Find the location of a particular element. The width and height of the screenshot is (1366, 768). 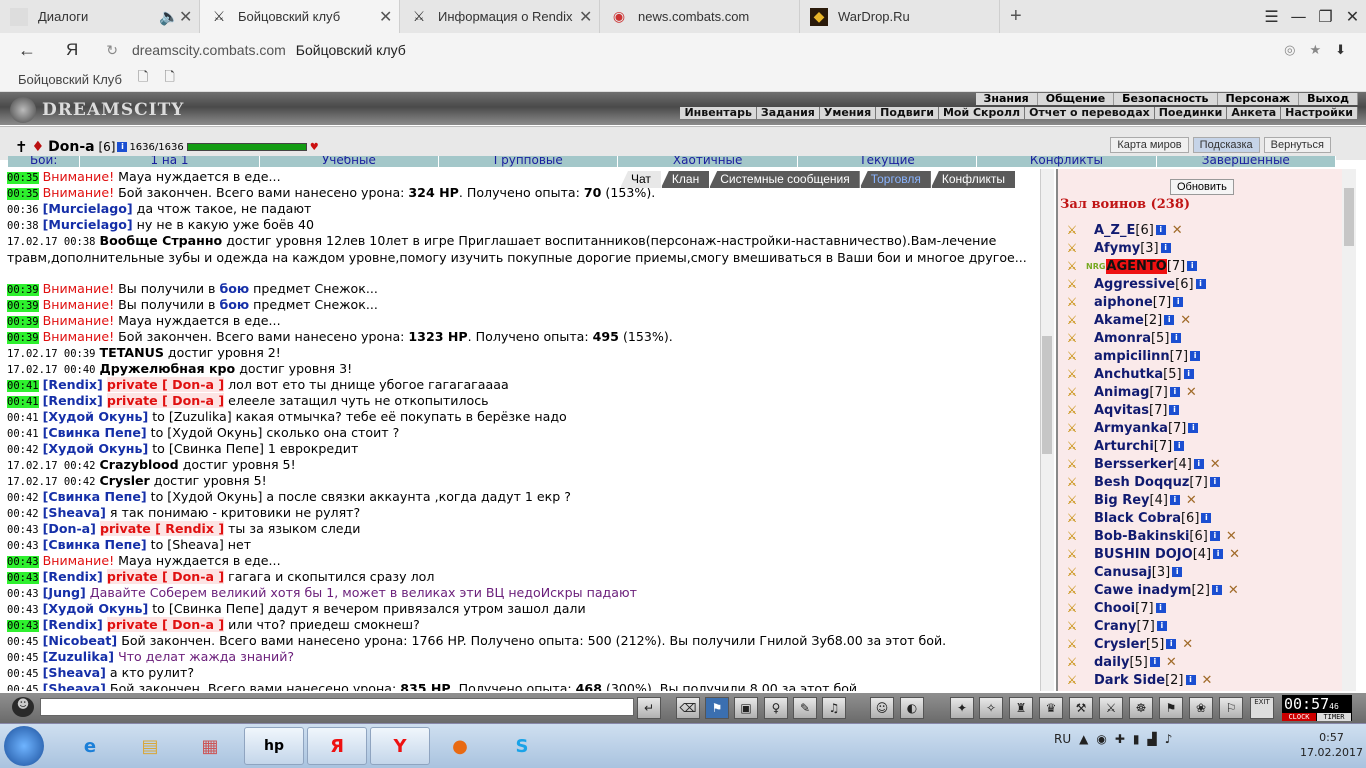

player-name: Cawe inadym is located at coordinates (1142, 590).